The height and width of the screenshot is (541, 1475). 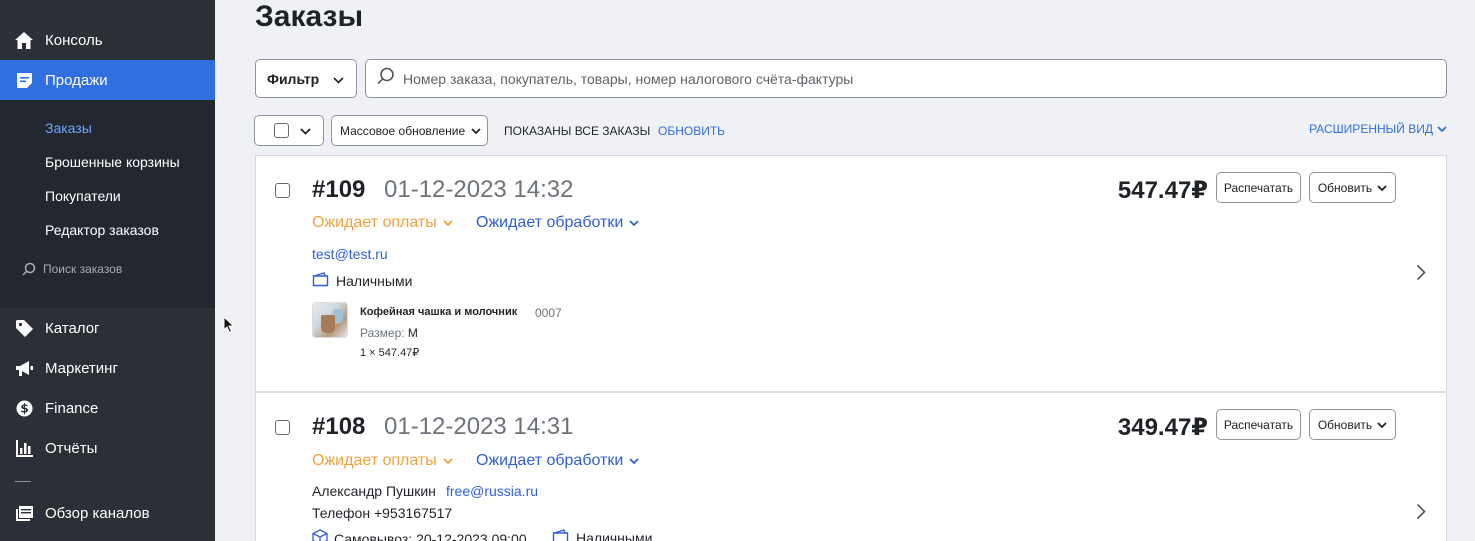 What do you see at coordinates (72, 328) in the screenshot?
I see `sidebar-item-label: Каталог` at bounding box center [72, 328].